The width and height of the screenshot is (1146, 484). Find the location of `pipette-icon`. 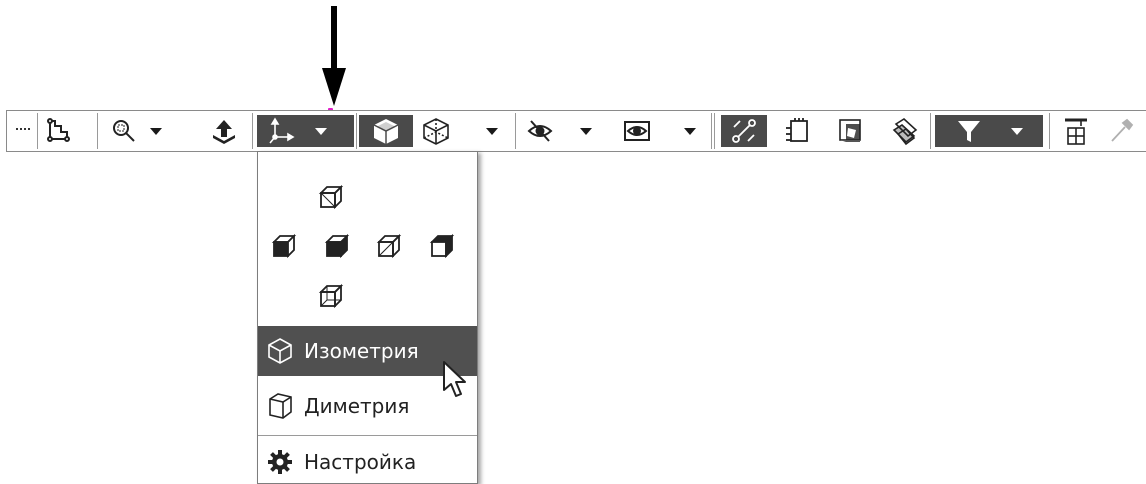

pipette-icon is located at coordinates (1121, 131).